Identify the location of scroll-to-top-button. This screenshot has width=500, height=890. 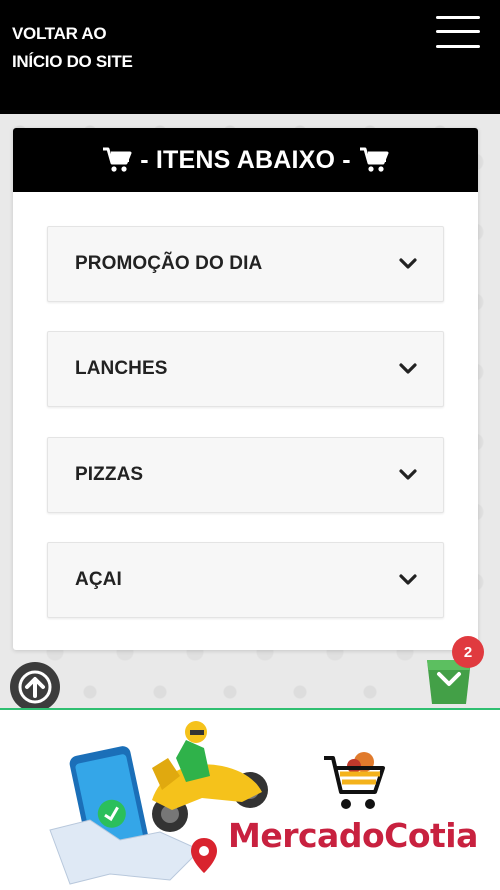
(35, 687).